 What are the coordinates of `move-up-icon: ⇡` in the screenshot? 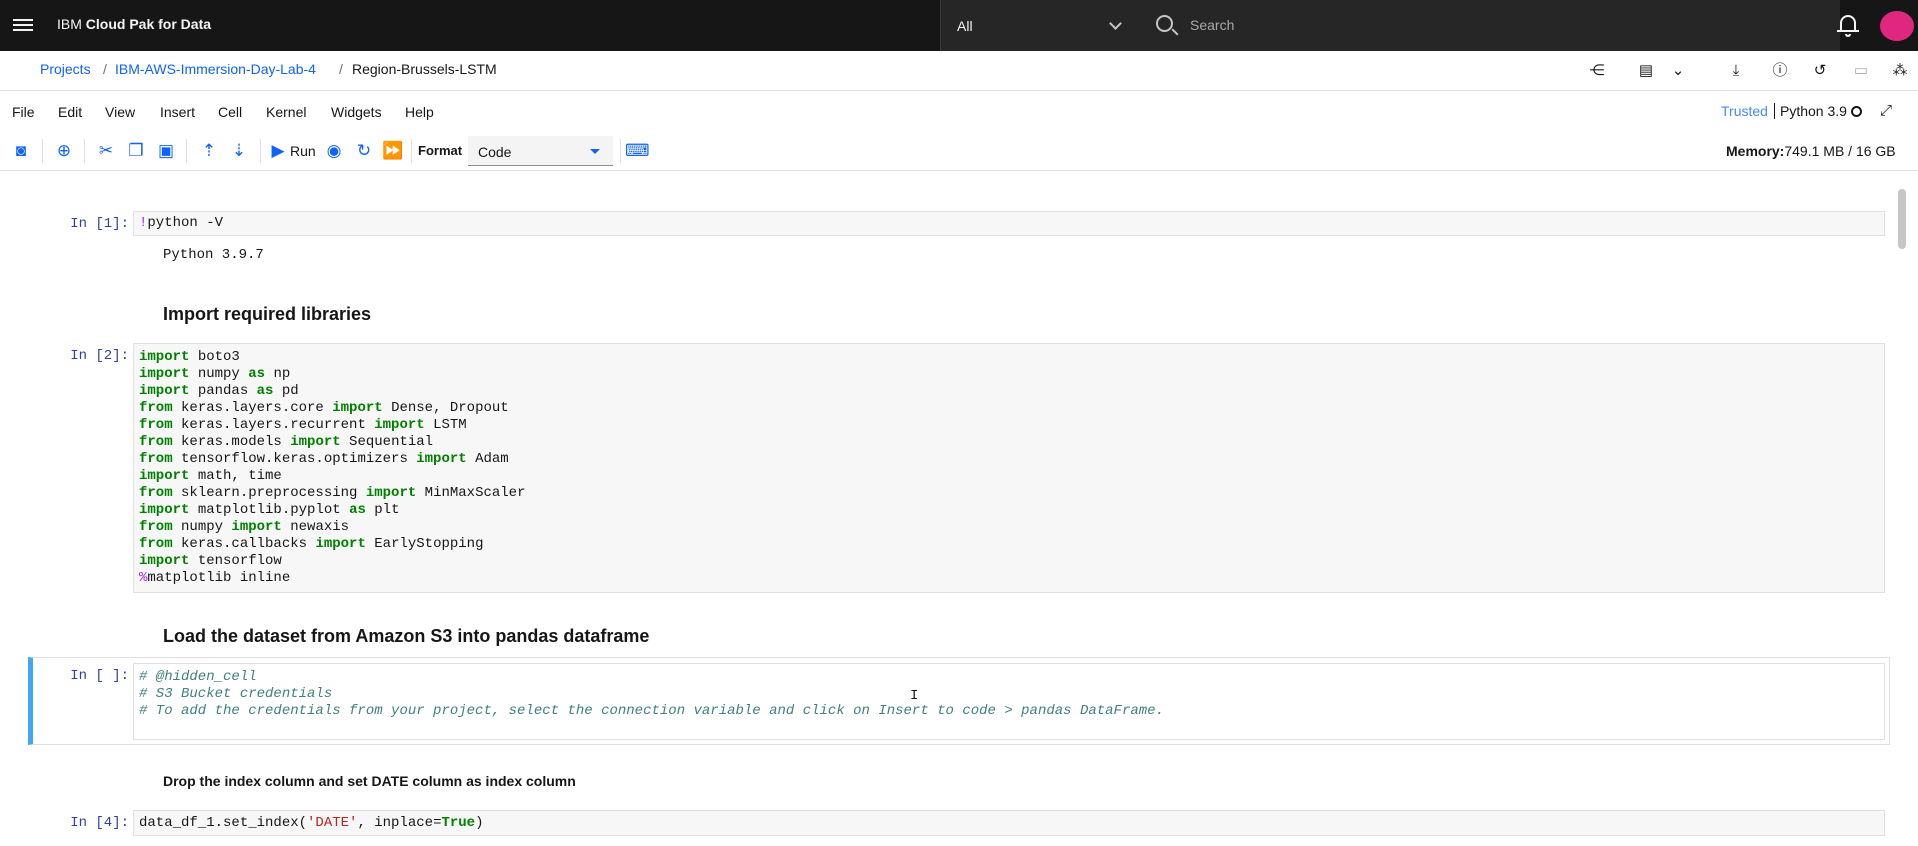 It's located at (209, 151).